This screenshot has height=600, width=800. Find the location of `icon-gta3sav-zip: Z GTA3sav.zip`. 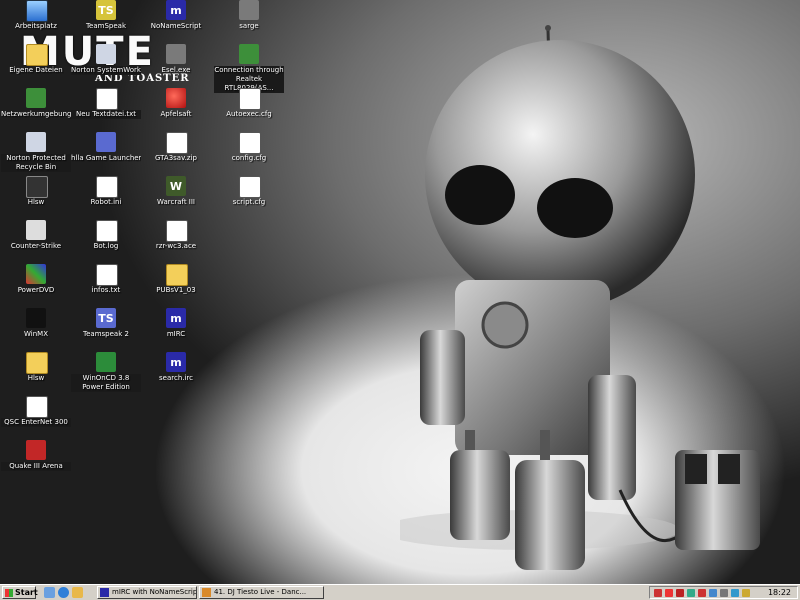

icon-gta3sav-zip: Z GTA3sav.zip is located at coordinates (176, 154).